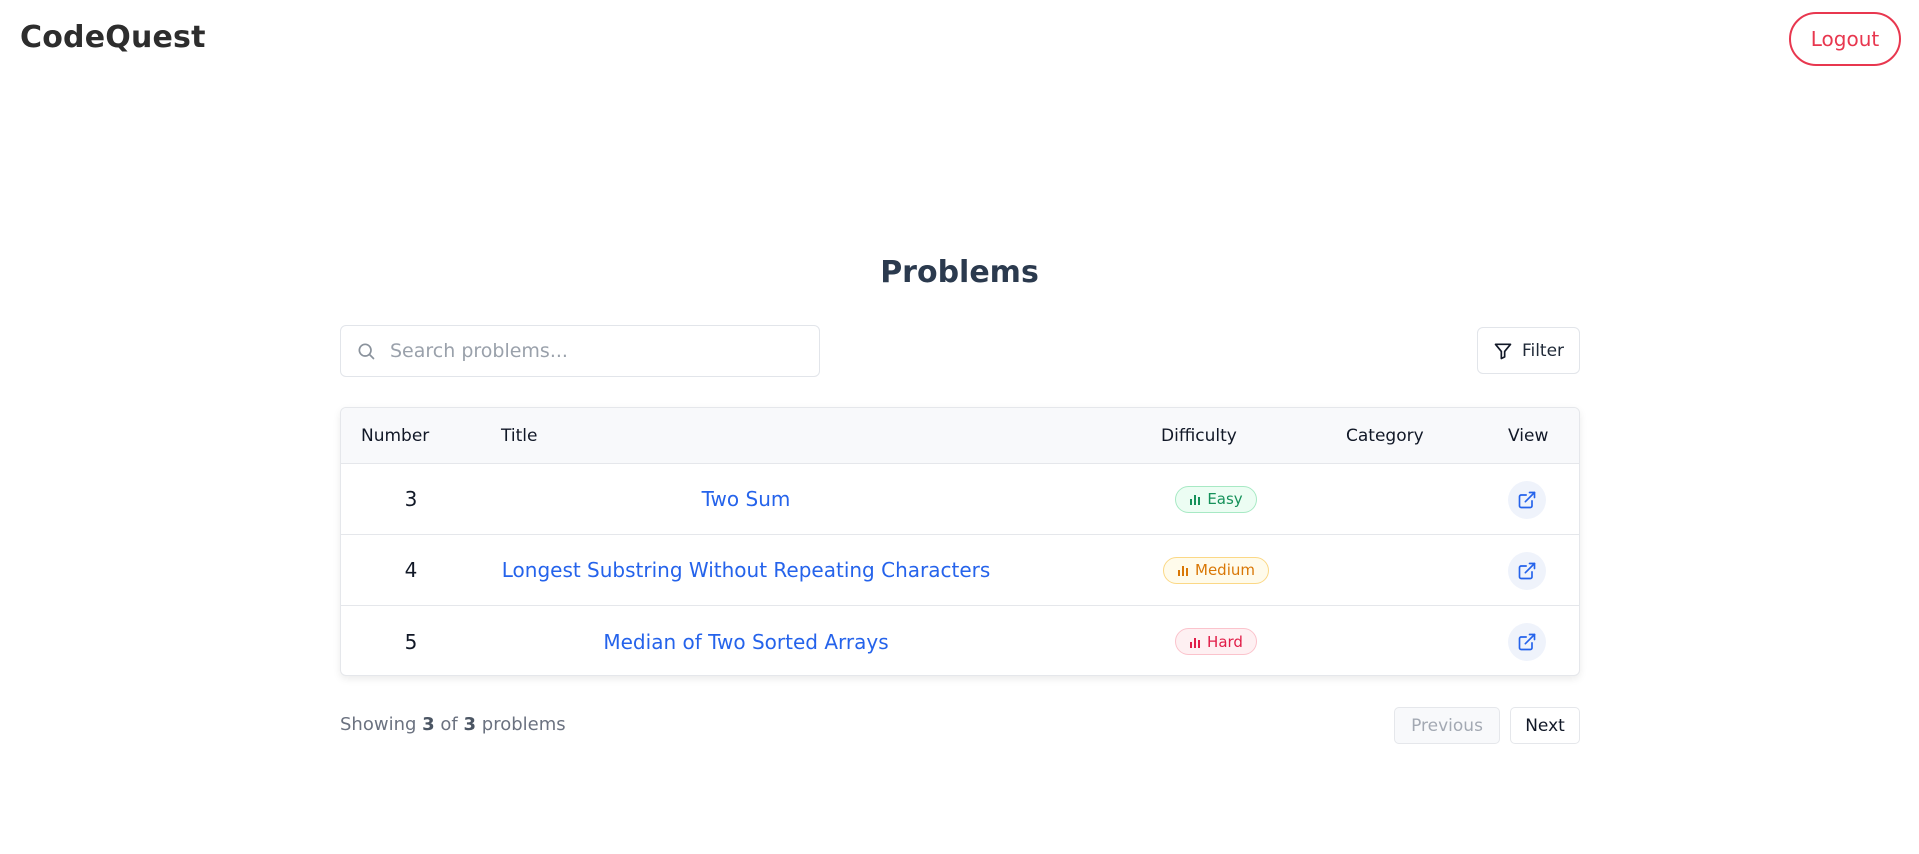 The width and height of the screenshot is (1919, 854). What do you see at coordinates (746, 499) in the screenshot?
I see `problem-title-link: Two Sum` at bounding box center [746, 499].